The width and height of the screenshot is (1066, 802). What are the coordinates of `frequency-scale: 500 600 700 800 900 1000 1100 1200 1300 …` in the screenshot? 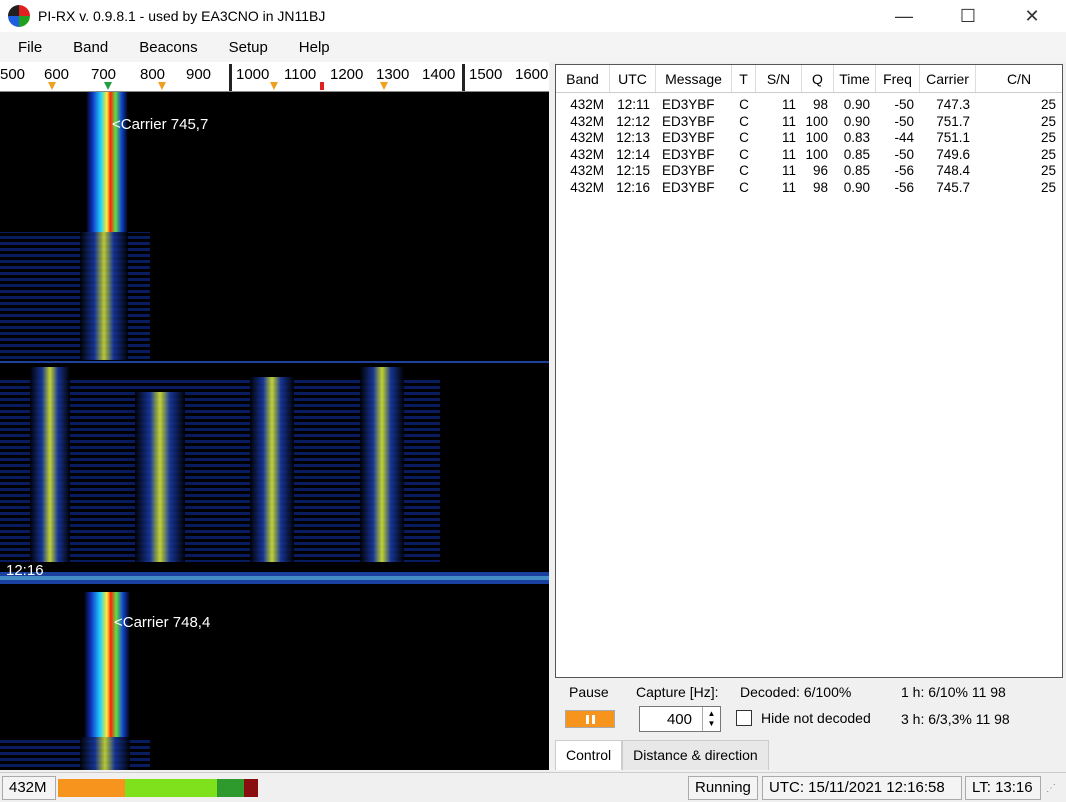 It's located at (274, 77).